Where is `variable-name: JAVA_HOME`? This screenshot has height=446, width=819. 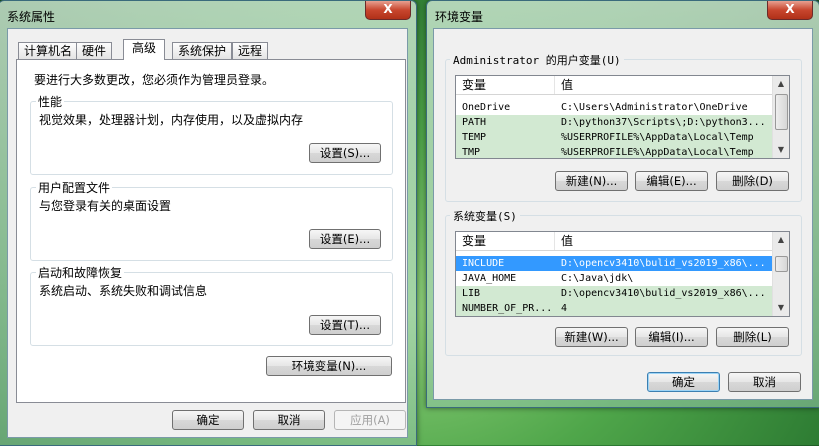 variable-name: JAVA_HOME is located at coordinates (489, 278).